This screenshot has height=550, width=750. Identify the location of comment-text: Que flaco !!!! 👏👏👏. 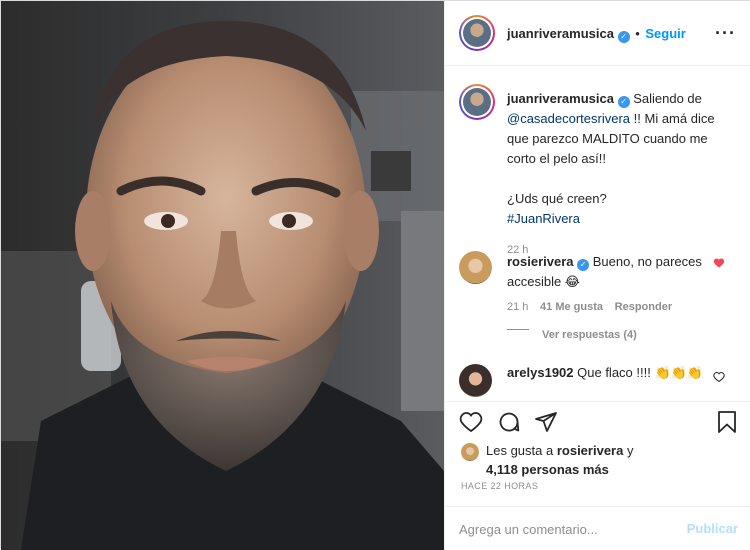
(640, 372).